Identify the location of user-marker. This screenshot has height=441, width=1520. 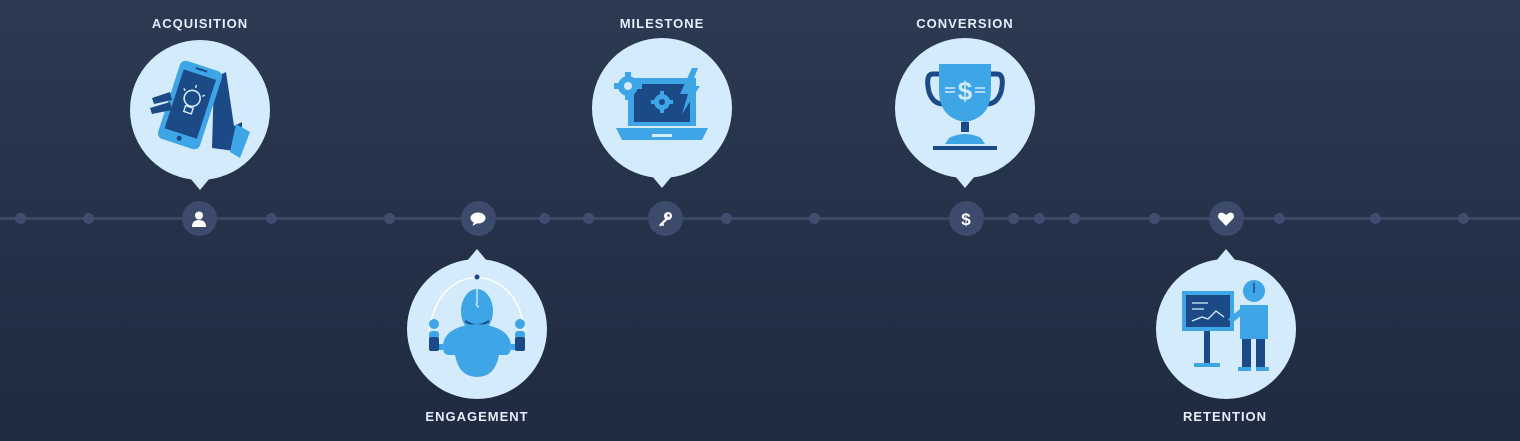
(199, 218).